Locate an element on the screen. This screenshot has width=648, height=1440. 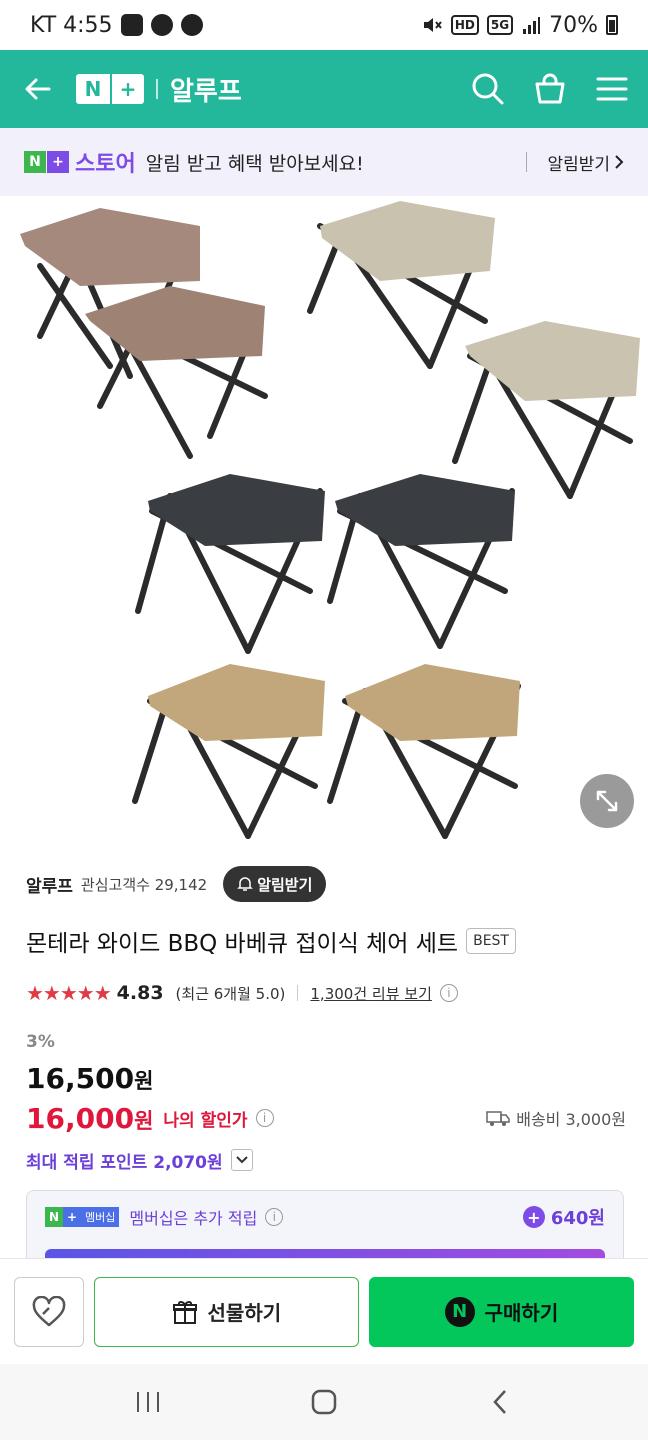
banner-message: 알림 받고 혜택 받아보세요! is located at coordinates (254, 163).